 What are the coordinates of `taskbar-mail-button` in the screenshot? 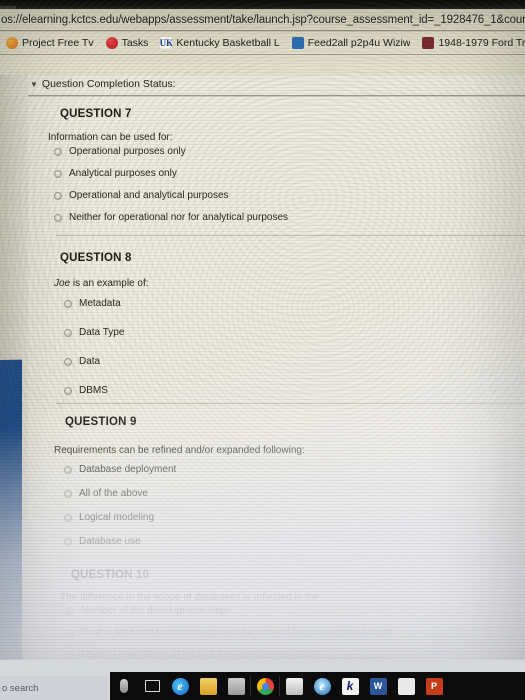 It's located at (294, 686).